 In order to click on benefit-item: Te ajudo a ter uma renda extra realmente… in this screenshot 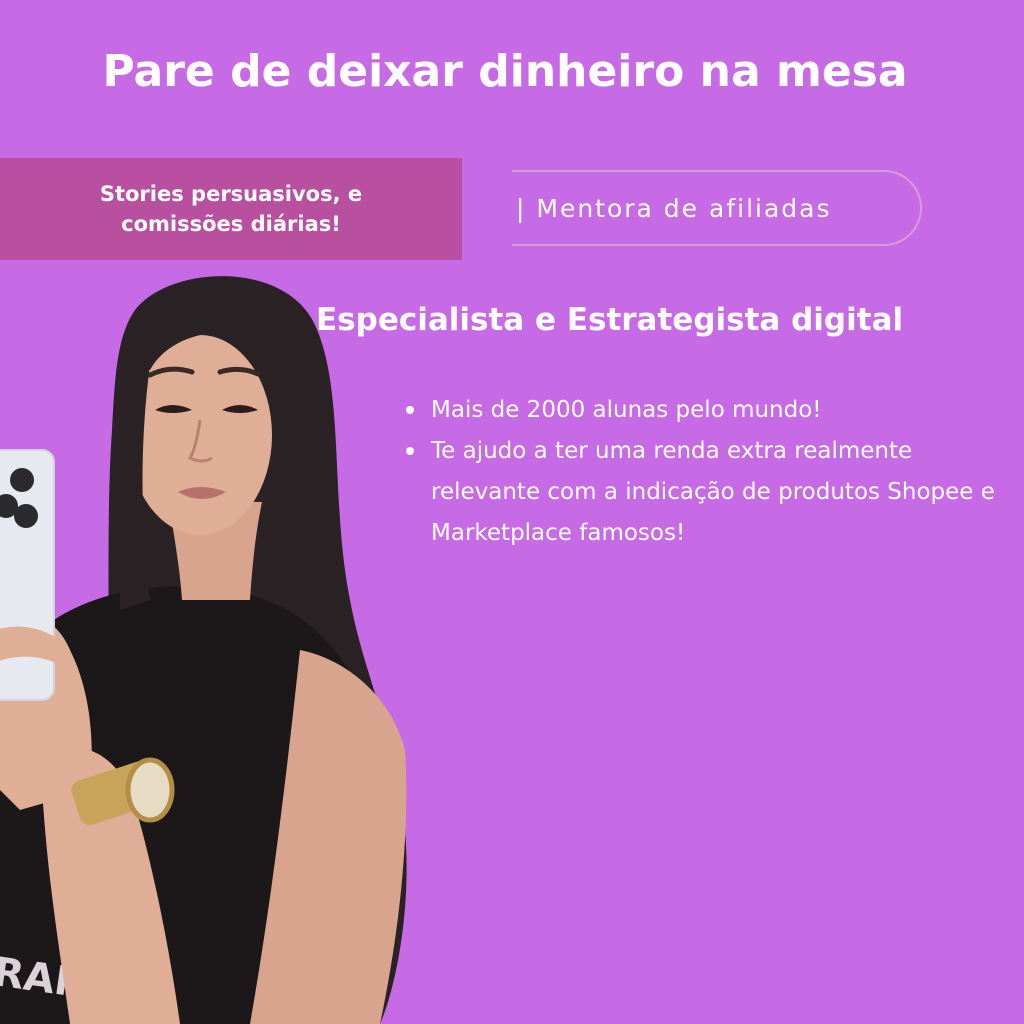, I will do `click(704, 492)`.